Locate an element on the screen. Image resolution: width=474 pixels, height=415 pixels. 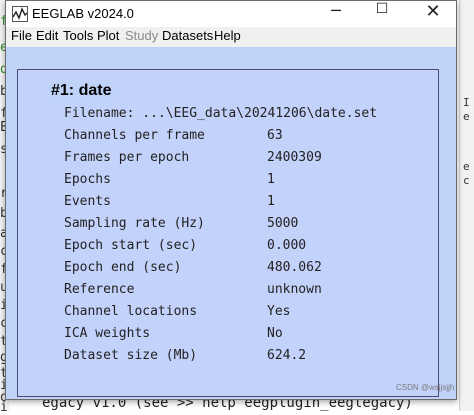
editor-char: c is located at coordinates (466, 180).